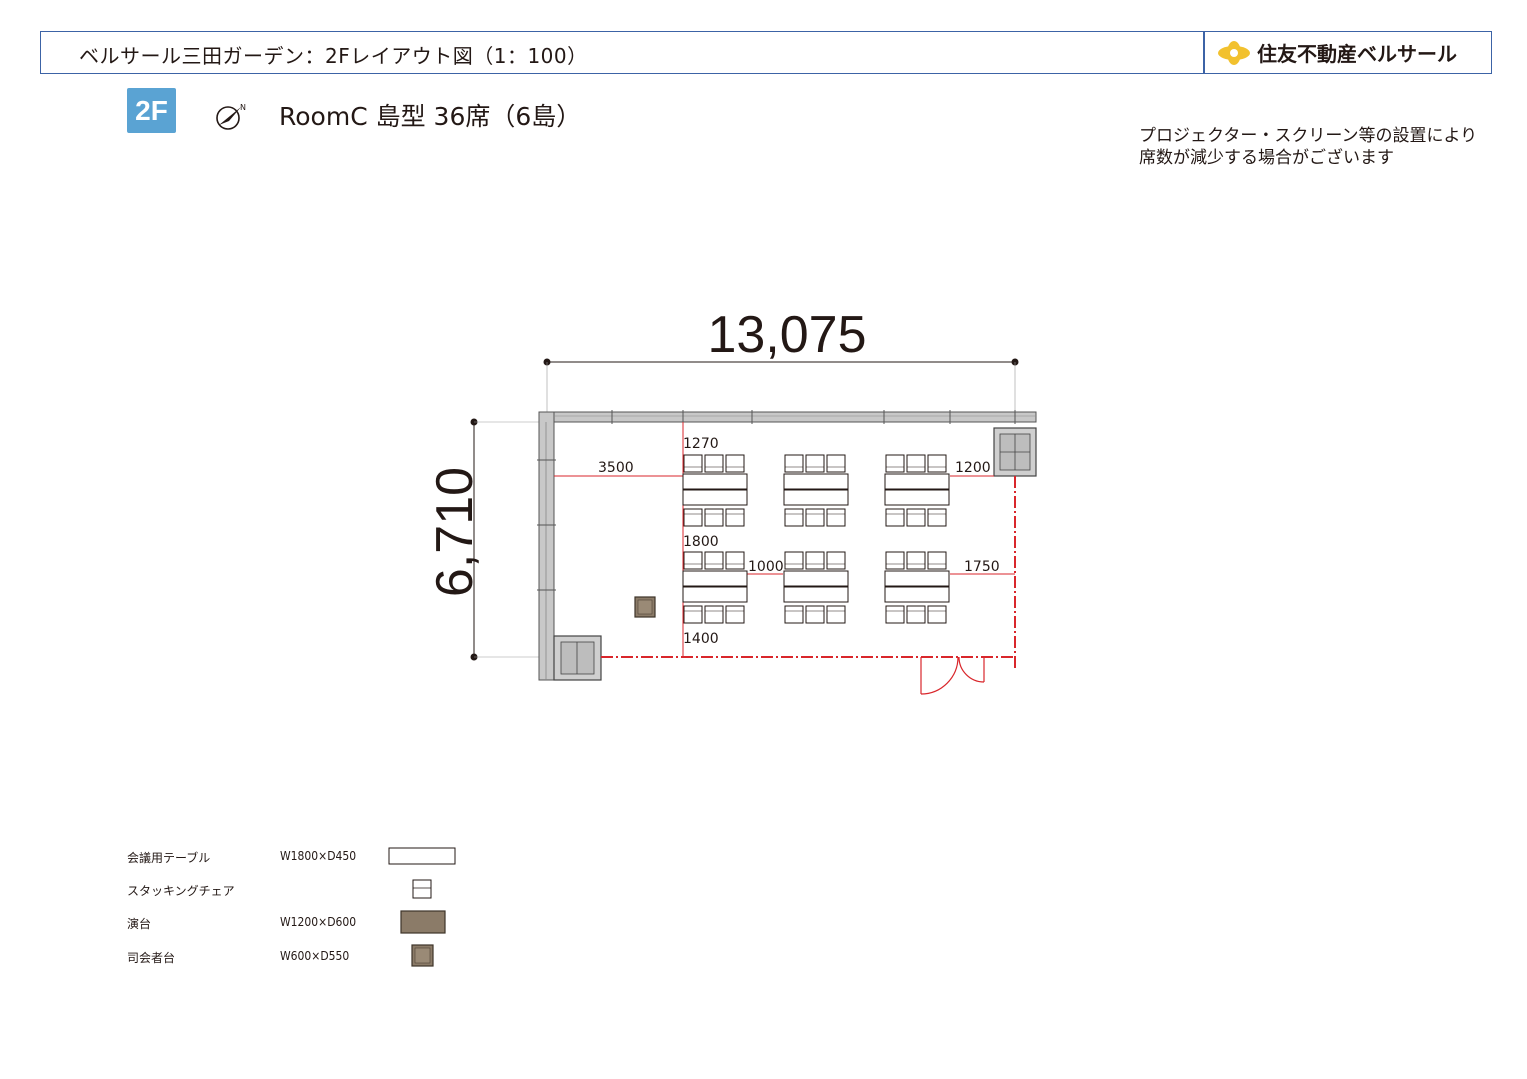  I want to click on dim-stage-clearance: 3500, so click(616, 468).